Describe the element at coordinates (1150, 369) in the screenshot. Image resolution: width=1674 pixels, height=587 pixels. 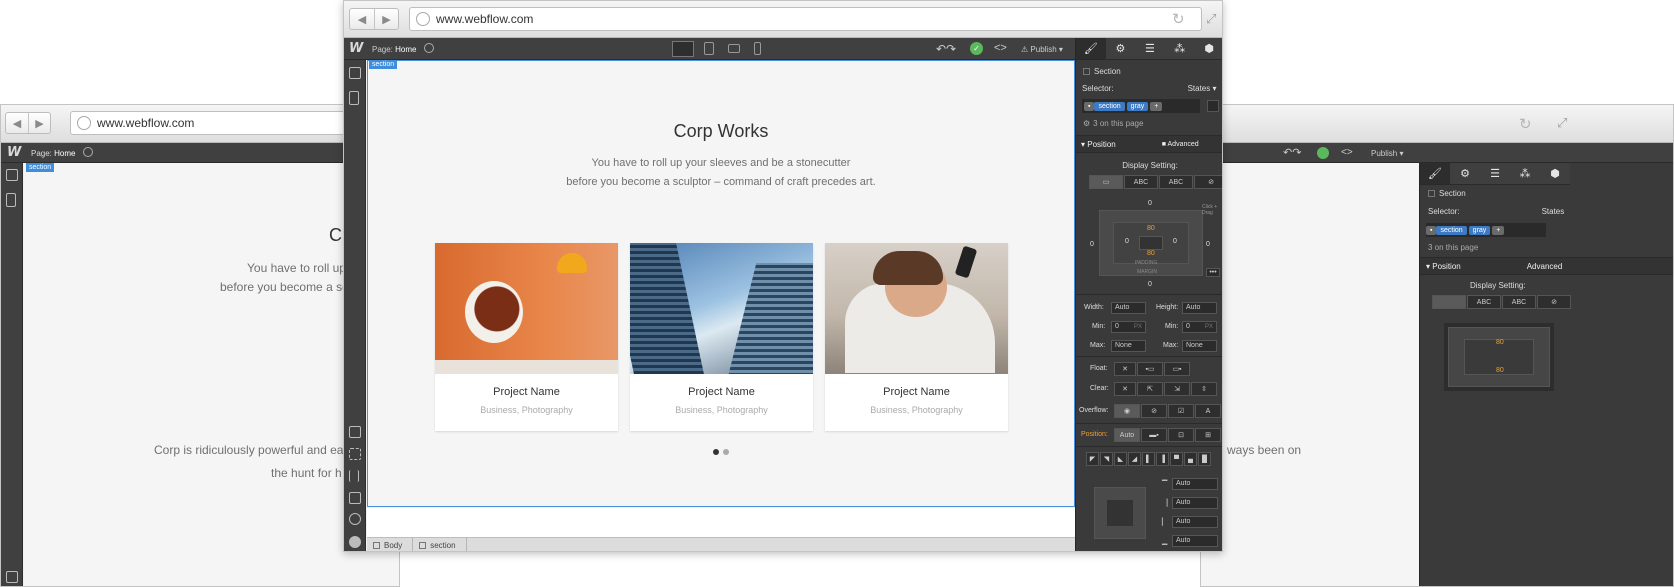
I see `float-left-button: ▪▭` at that location.